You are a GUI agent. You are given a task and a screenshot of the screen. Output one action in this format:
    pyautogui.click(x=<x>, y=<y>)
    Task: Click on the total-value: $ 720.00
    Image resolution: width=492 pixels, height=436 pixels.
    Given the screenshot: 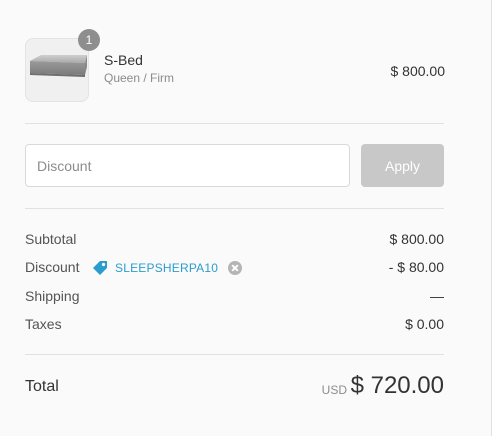 What is the action you would take?
    pyautogui.click(x=397, y=385)
    